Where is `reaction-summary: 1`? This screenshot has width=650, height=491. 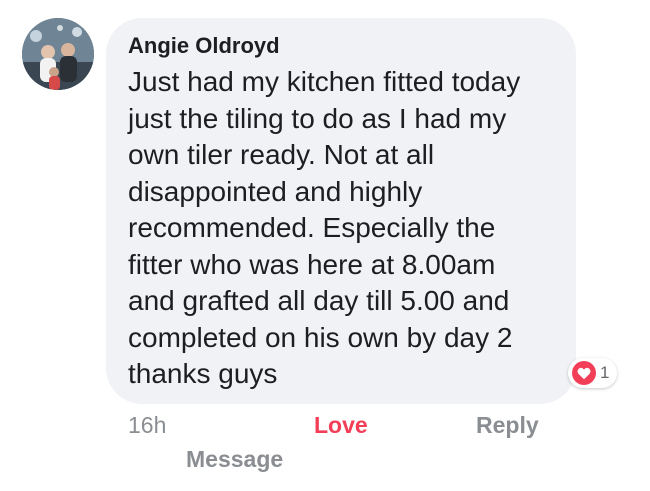 reaction-summary: 1 is located at coordinates (593, 373).